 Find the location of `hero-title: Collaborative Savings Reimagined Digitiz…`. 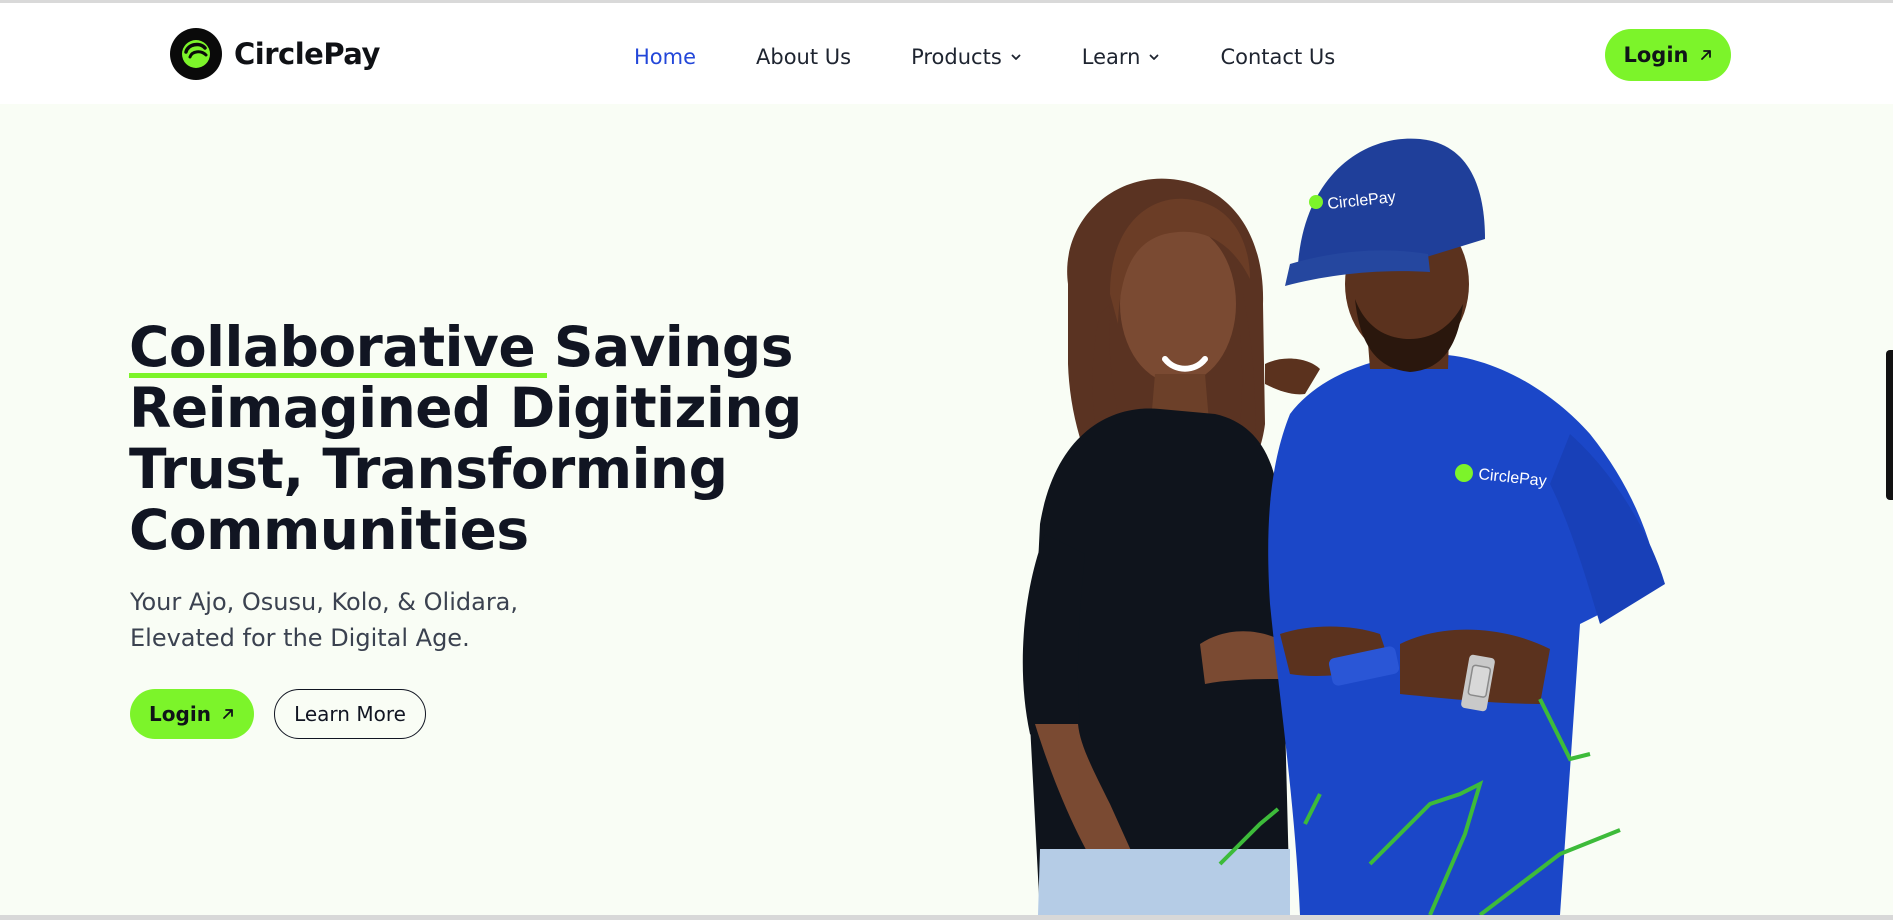

hero-title: Collaborative Savings Reimagined Digitiz… is located at coordinates (489, 439).